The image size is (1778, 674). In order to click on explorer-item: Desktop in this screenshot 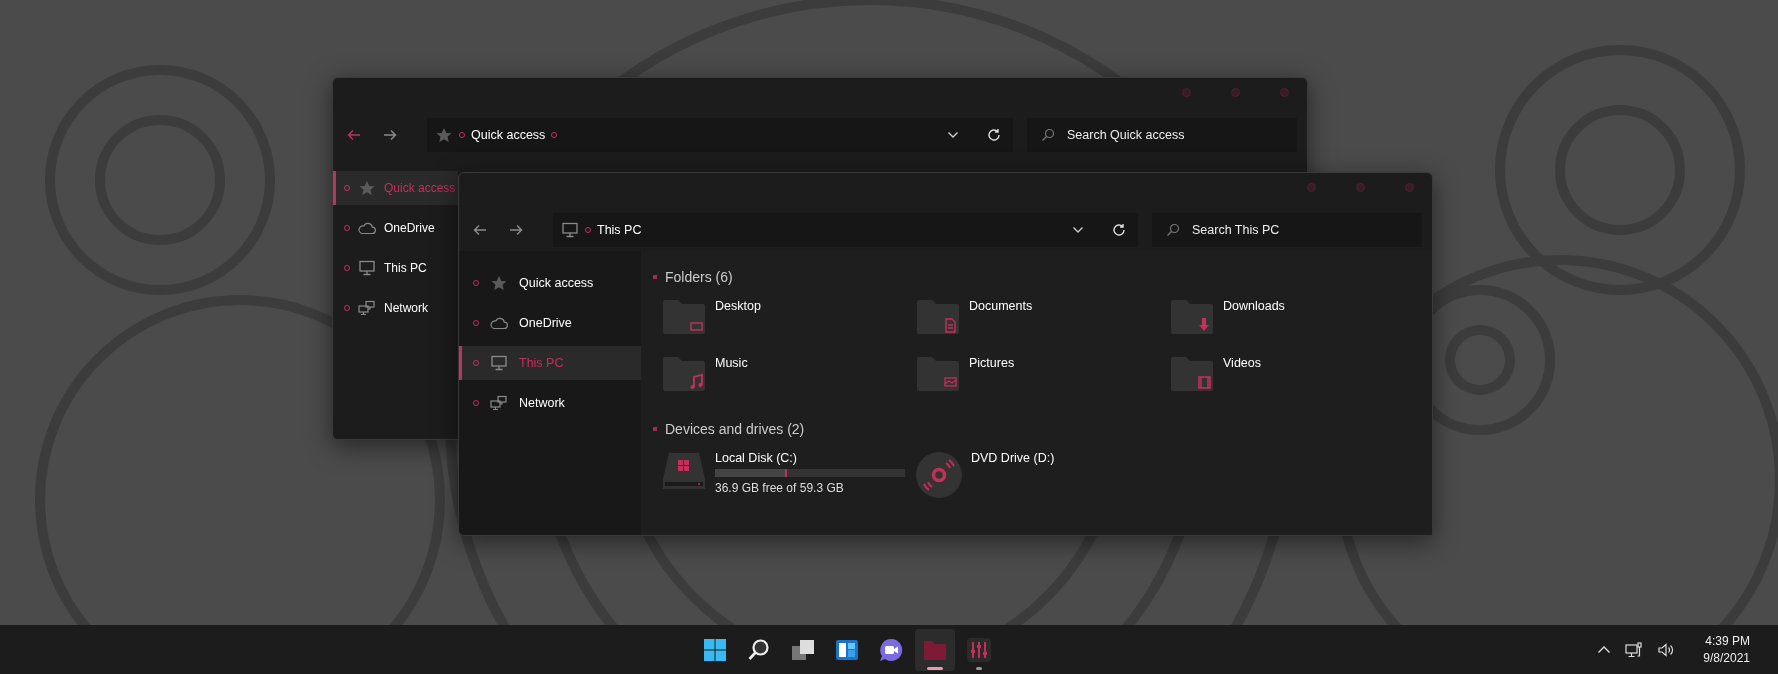, I will do `click(788, 321)`.